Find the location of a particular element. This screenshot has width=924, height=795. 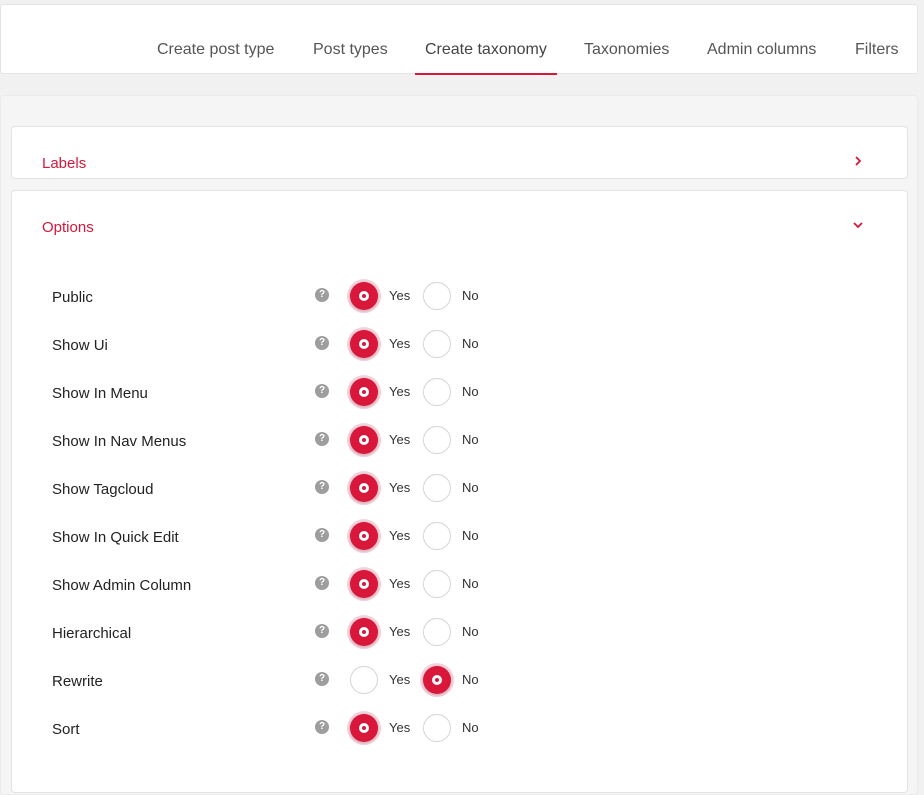

option-row: Show Ui? Yes No is located at coordinates (402, 345).